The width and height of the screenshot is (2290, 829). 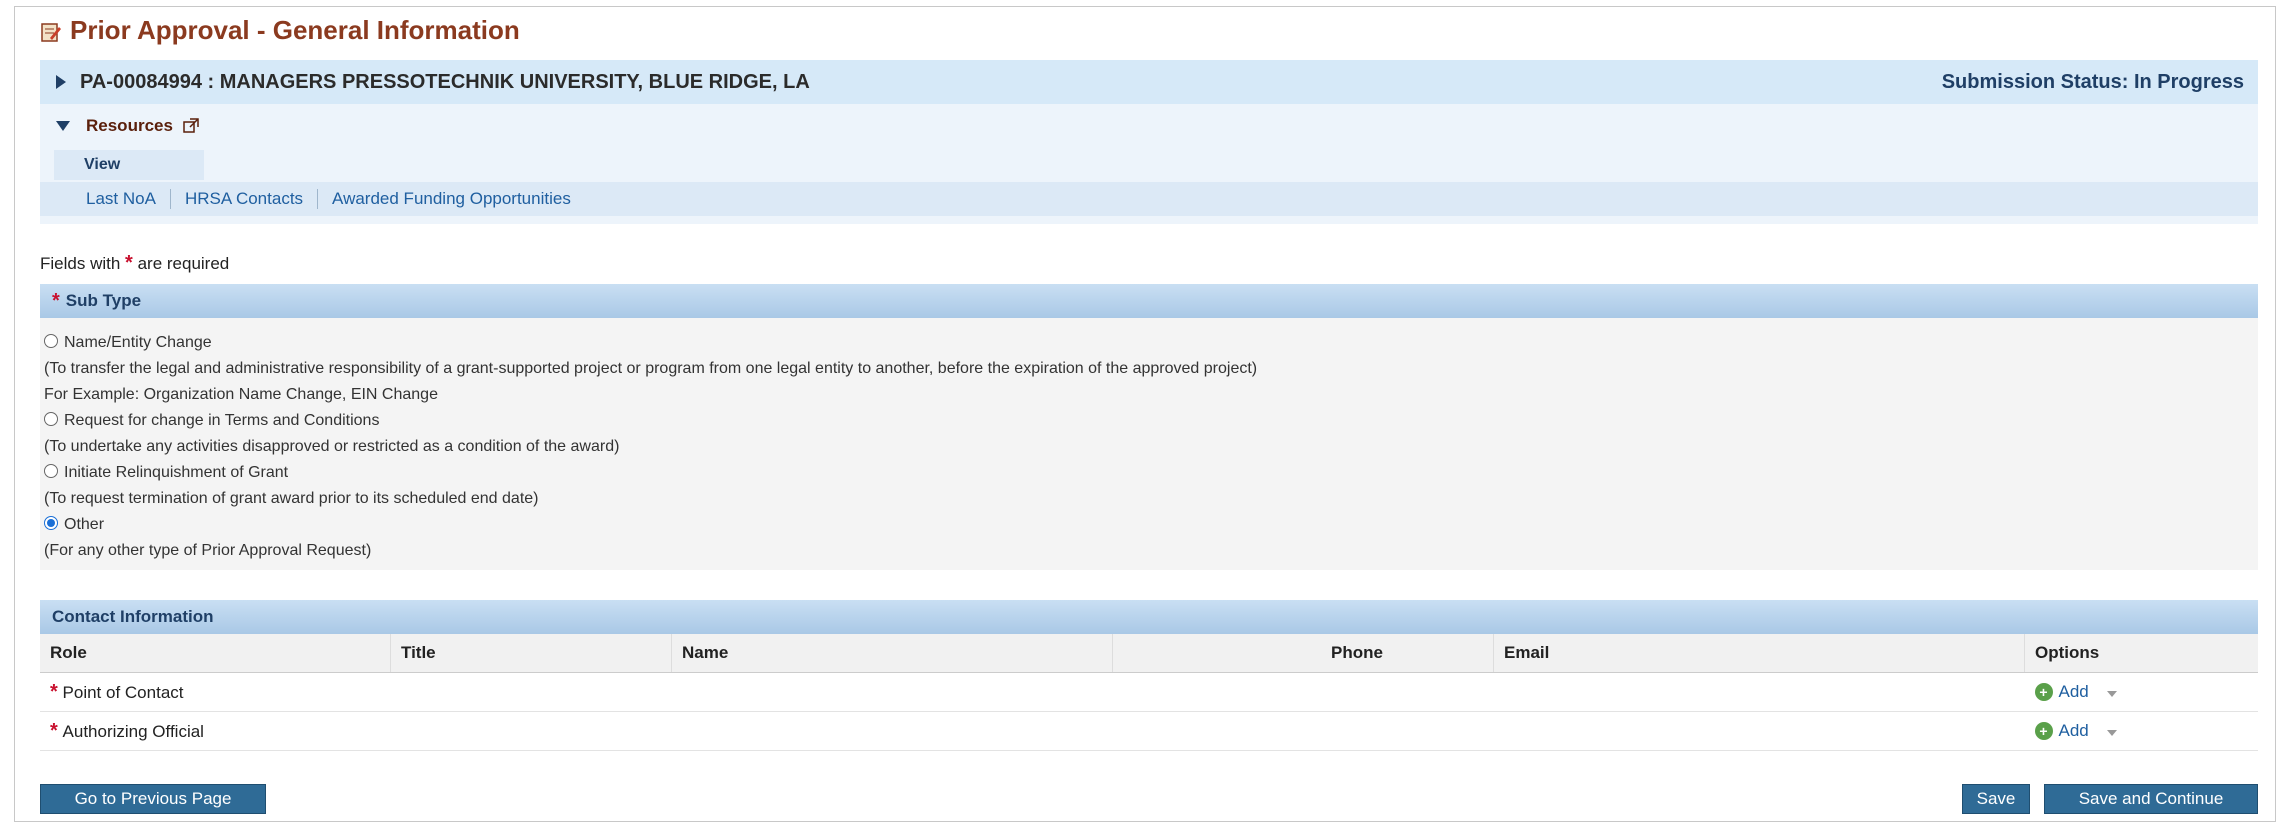 I want to click on role-label: Point of Contact, so click(x=123, y=692).